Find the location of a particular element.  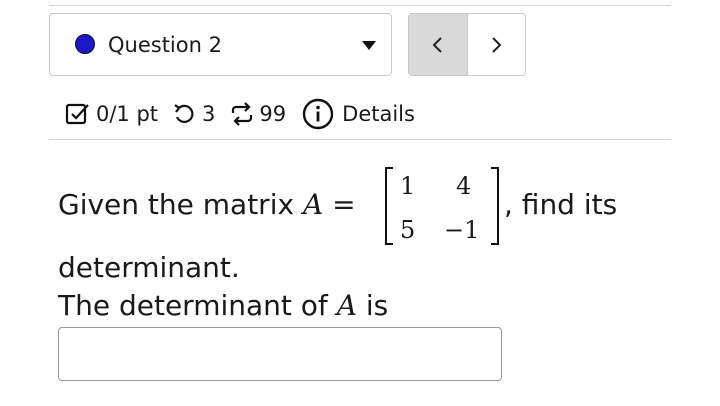

attempts-info: 3 is located at coordinates (193, 114).